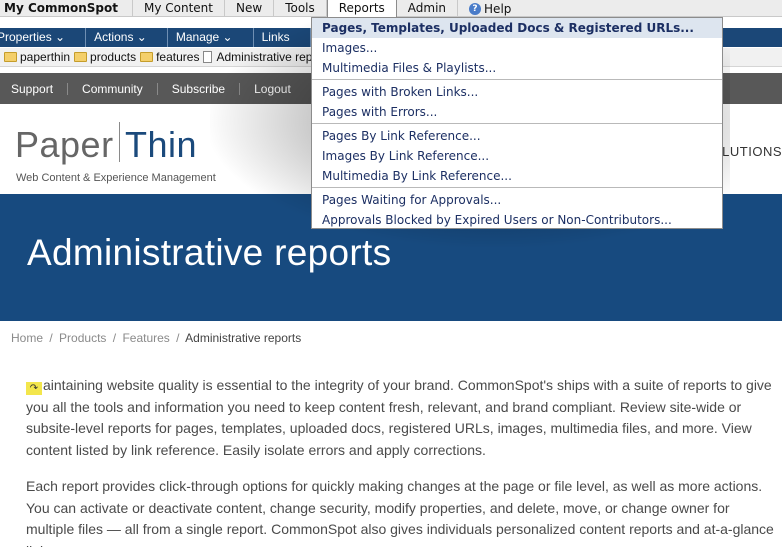 This screenshot has width=782, height=547. What do you see at coordinates (34, 388) in the screenshot?
I see `edit-flag-icon: ↷` at bounding box center [34, 388].